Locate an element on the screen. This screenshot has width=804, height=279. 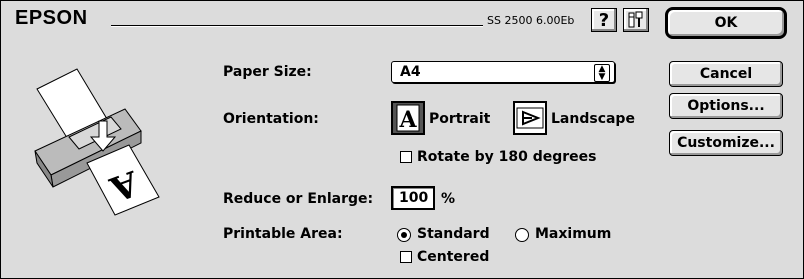
chevron-updown-icon: ▲ ▼ is located at coordinates (602, 73).